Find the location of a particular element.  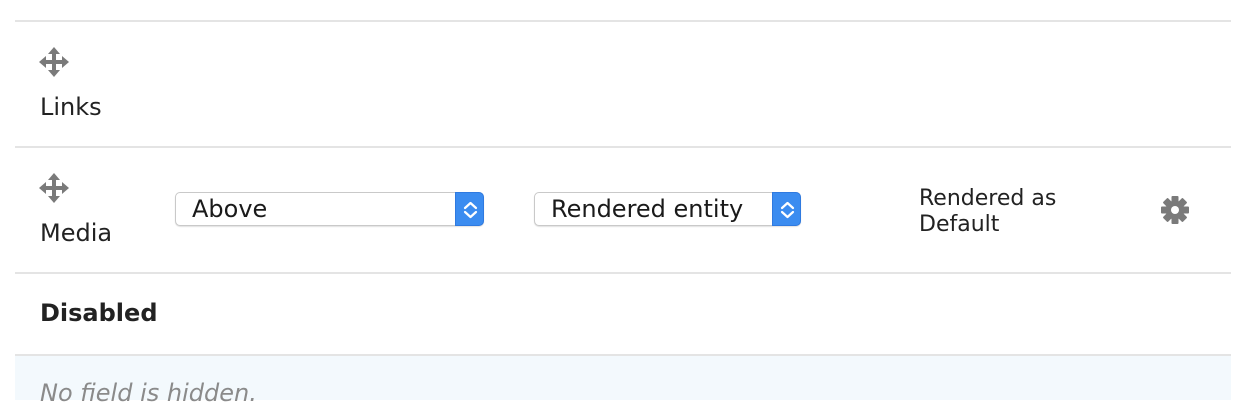

gear-icon is located at coordinates (1175, 210).